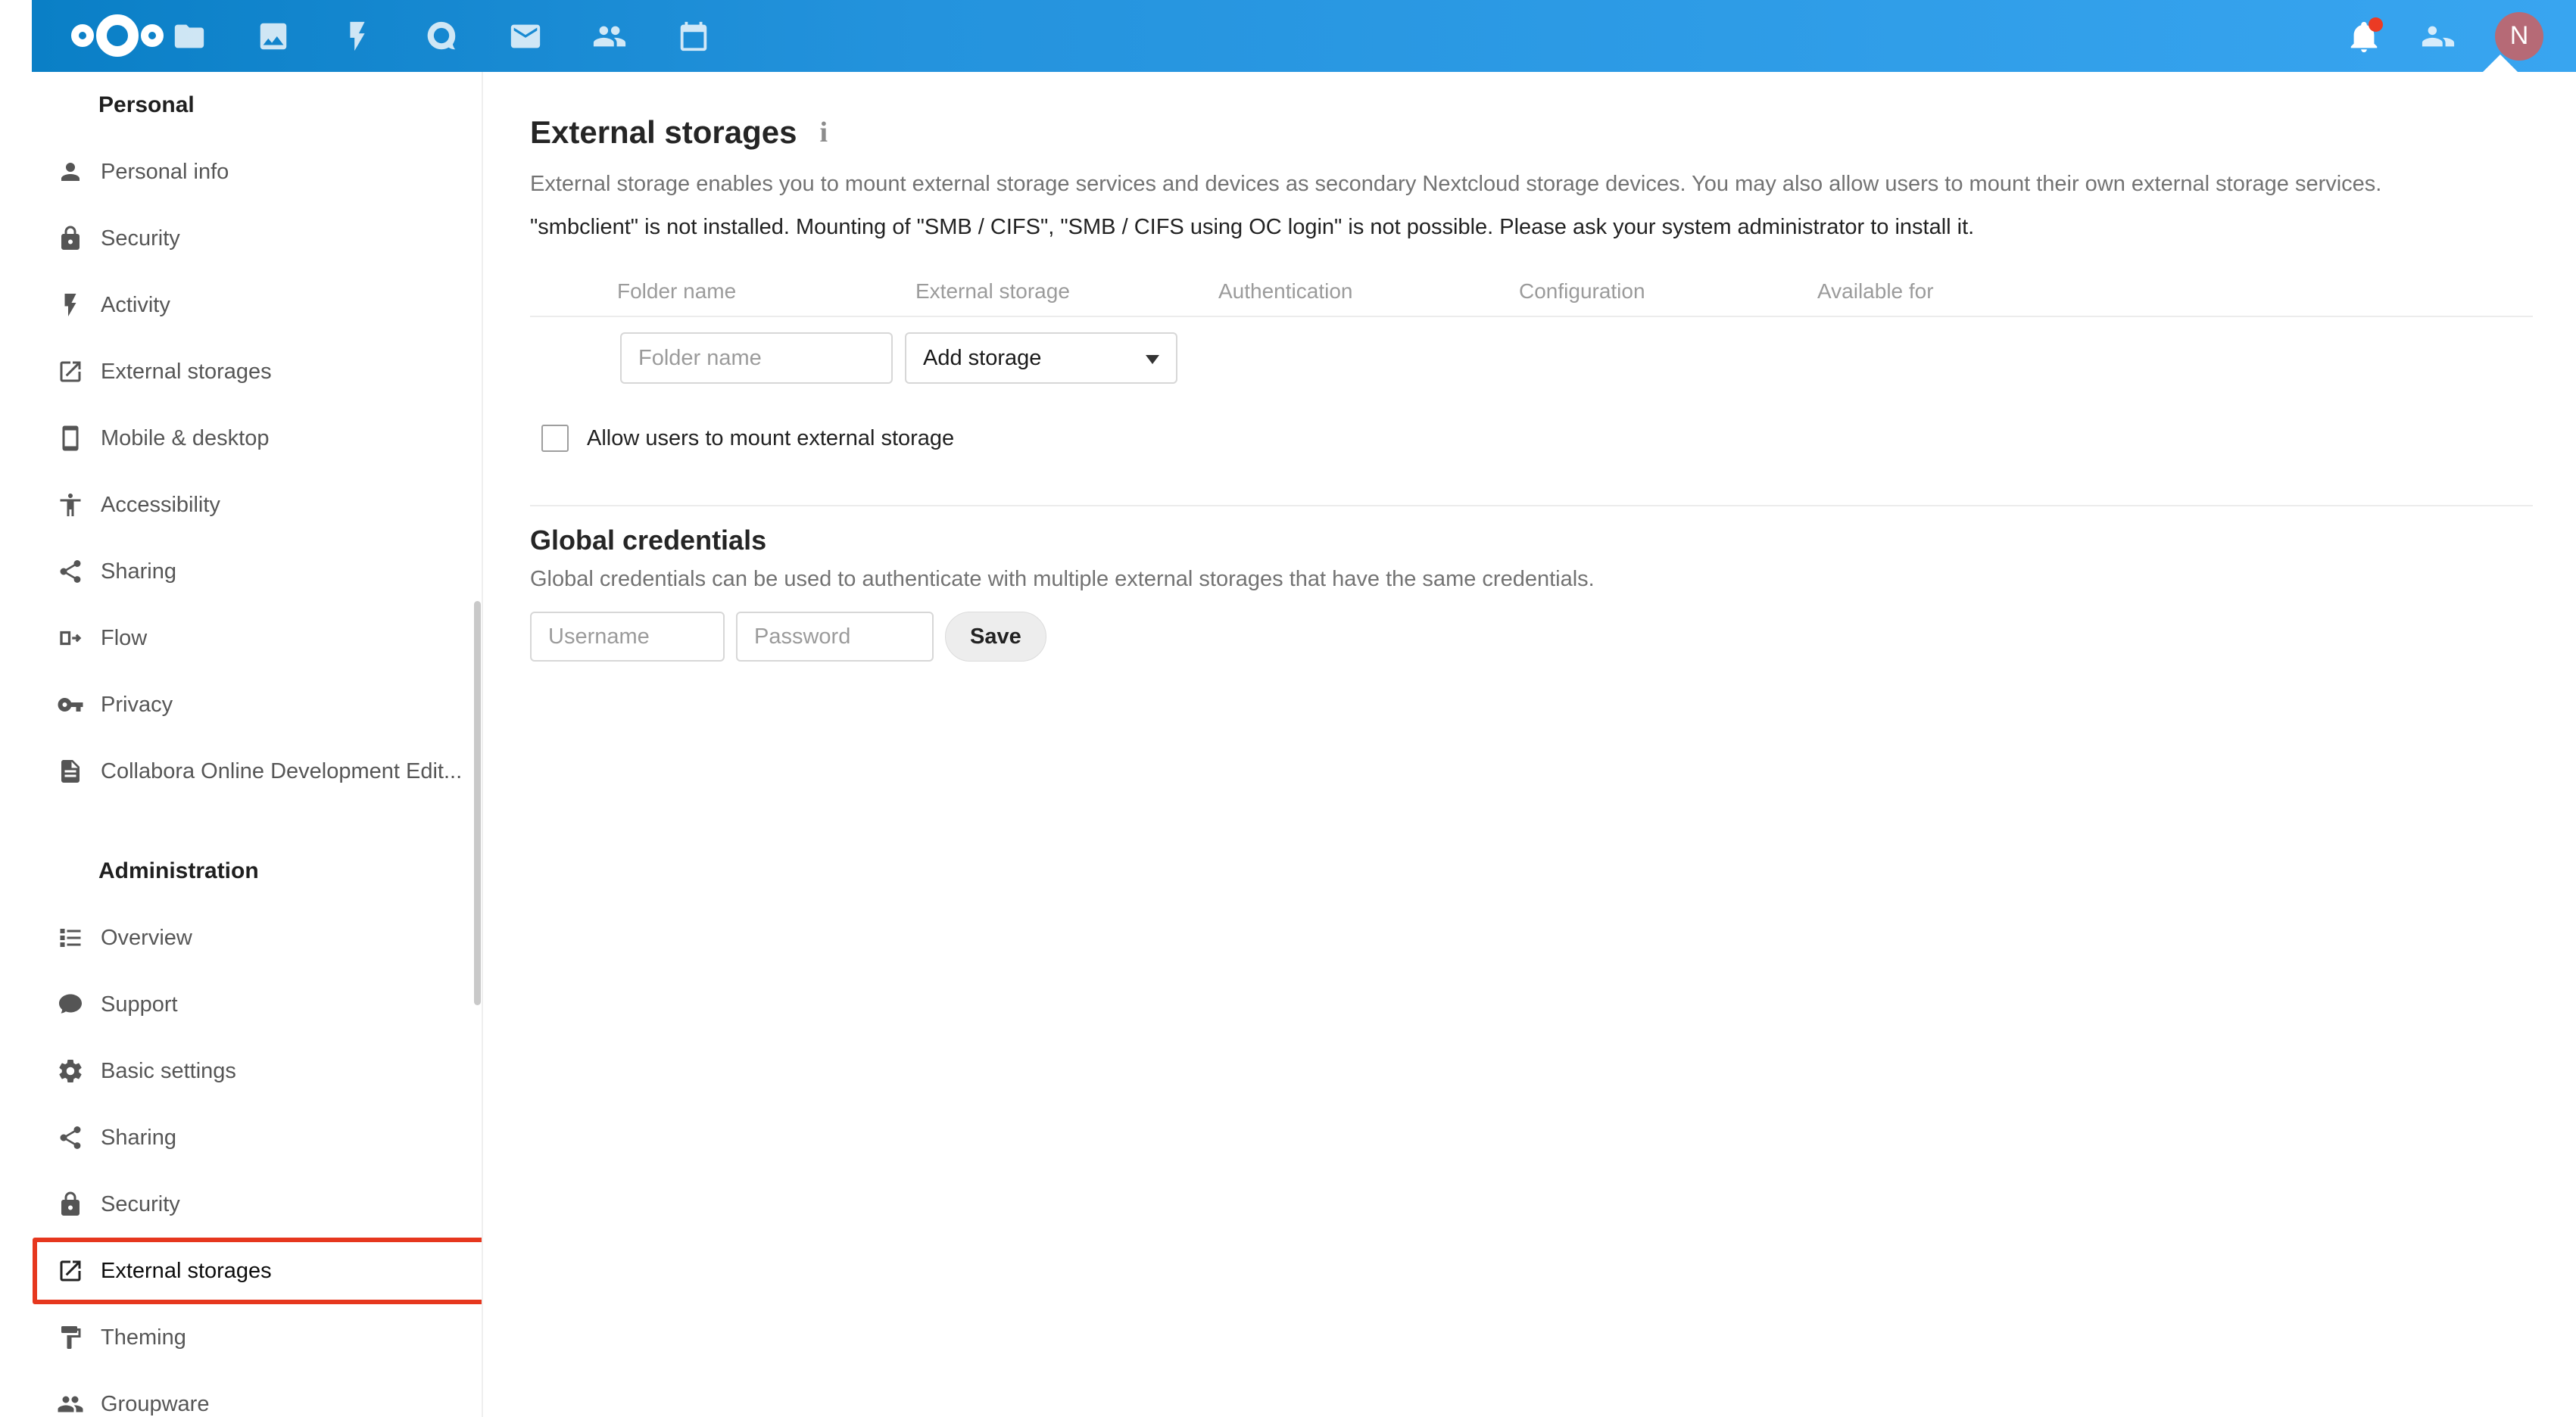 Image resolution: width=2576 pixels, height=1417 pixels. I want to click on document-icon, so click(70, 771).